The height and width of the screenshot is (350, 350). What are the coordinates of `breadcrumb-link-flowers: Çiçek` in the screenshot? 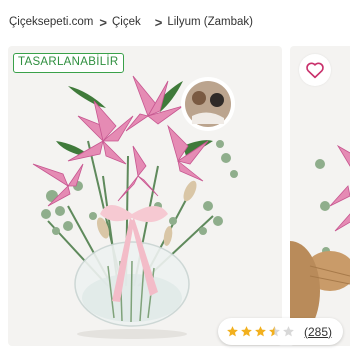 It's located at (126, 22).